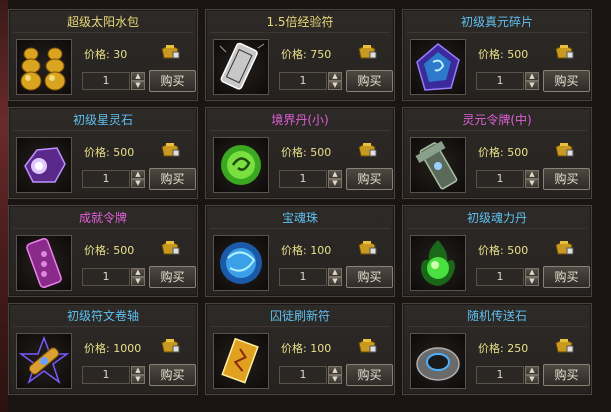  I want to click on rune-scroll-icon, so click(44, 361).